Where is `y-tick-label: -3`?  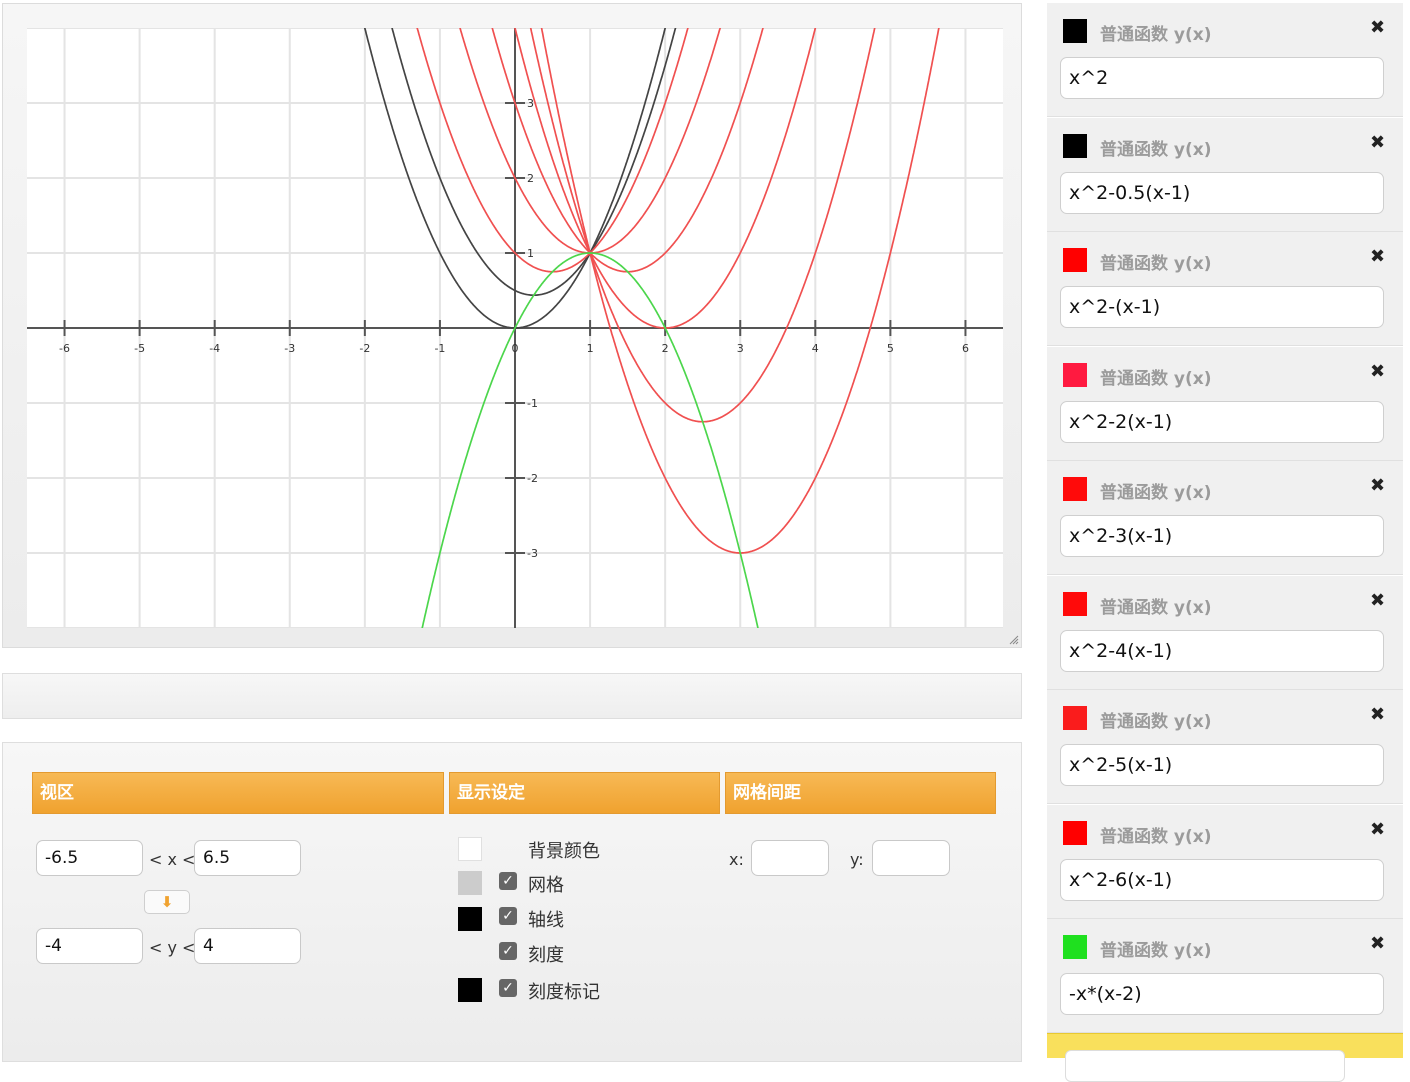
y-tick-label: -3 is located at coordinates (532, 553).